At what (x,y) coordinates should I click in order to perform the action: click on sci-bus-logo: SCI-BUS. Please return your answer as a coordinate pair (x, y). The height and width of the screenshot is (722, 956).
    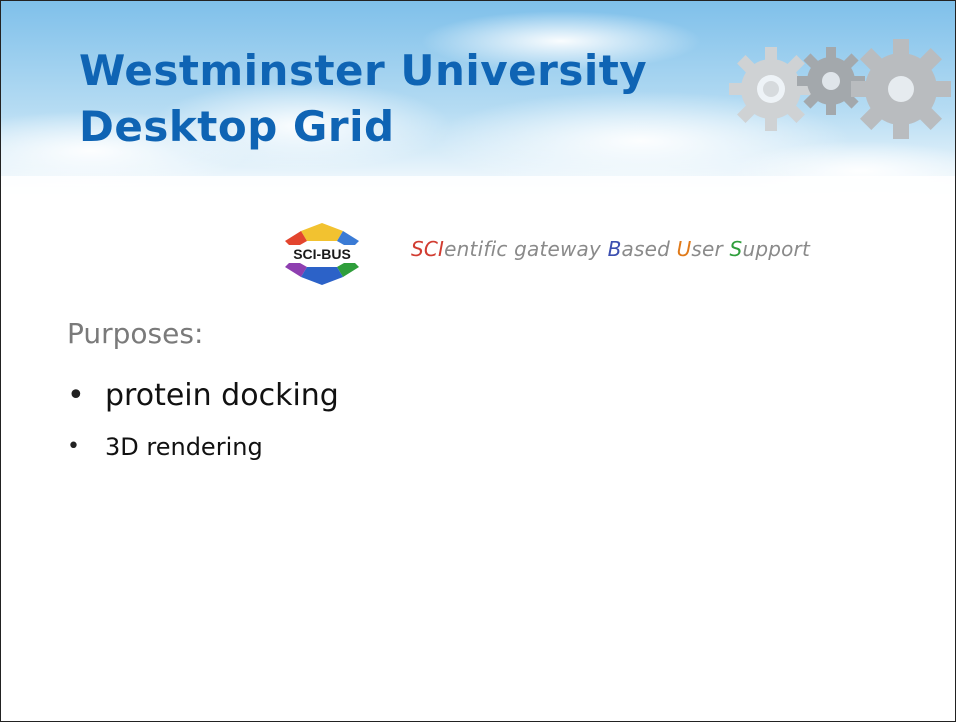
    Looking at the image, I should click on (322, 254).